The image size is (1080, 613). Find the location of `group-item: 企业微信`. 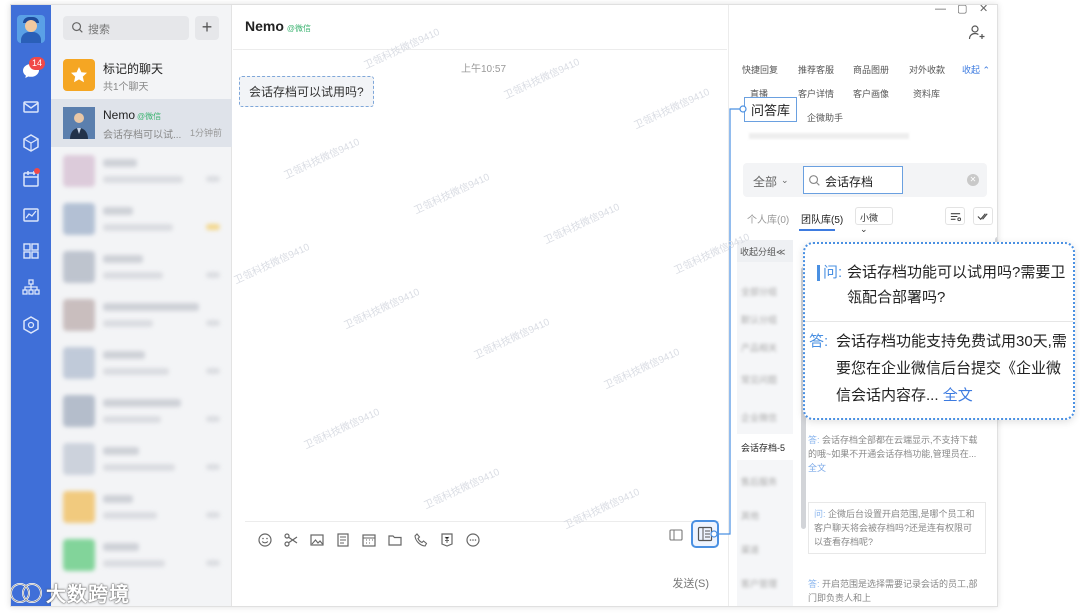

group-item: 企业微信 is located at coordinates (765, 417).